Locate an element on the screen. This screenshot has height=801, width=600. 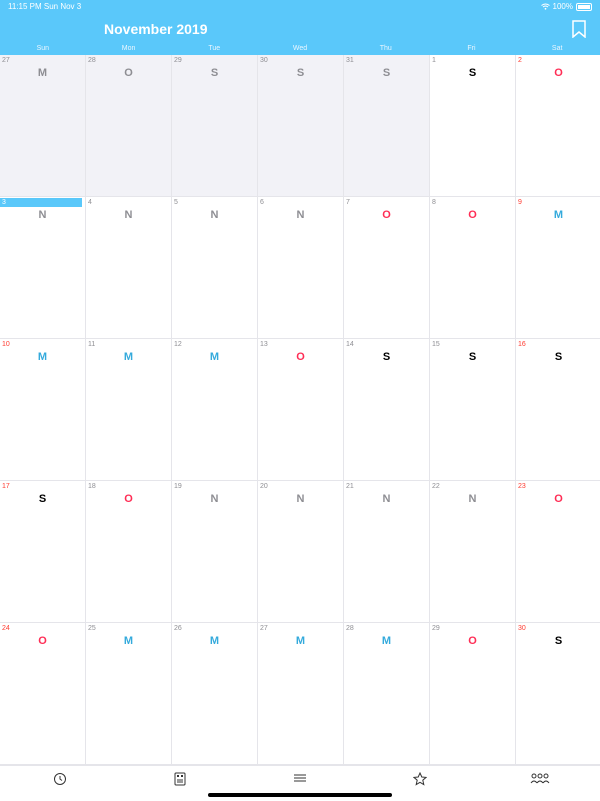
day-cell: 14 S is located at coordinates (387, 410).